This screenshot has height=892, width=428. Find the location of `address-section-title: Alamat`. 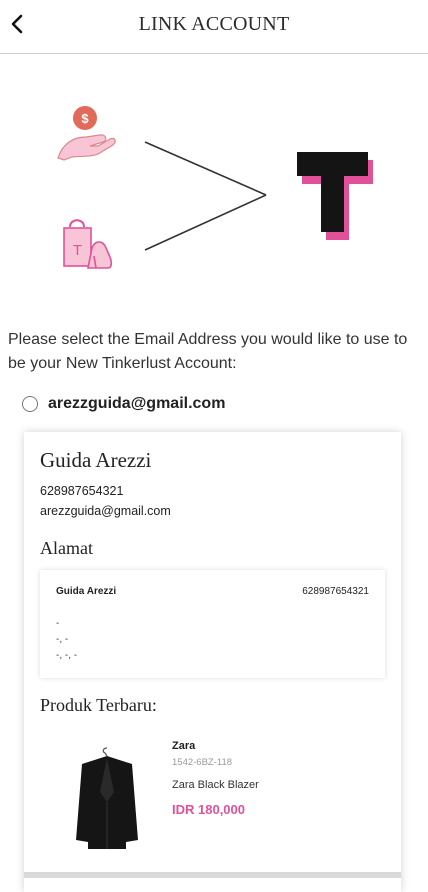

address-section-title: Alamat is located at coordinates (66, 548).